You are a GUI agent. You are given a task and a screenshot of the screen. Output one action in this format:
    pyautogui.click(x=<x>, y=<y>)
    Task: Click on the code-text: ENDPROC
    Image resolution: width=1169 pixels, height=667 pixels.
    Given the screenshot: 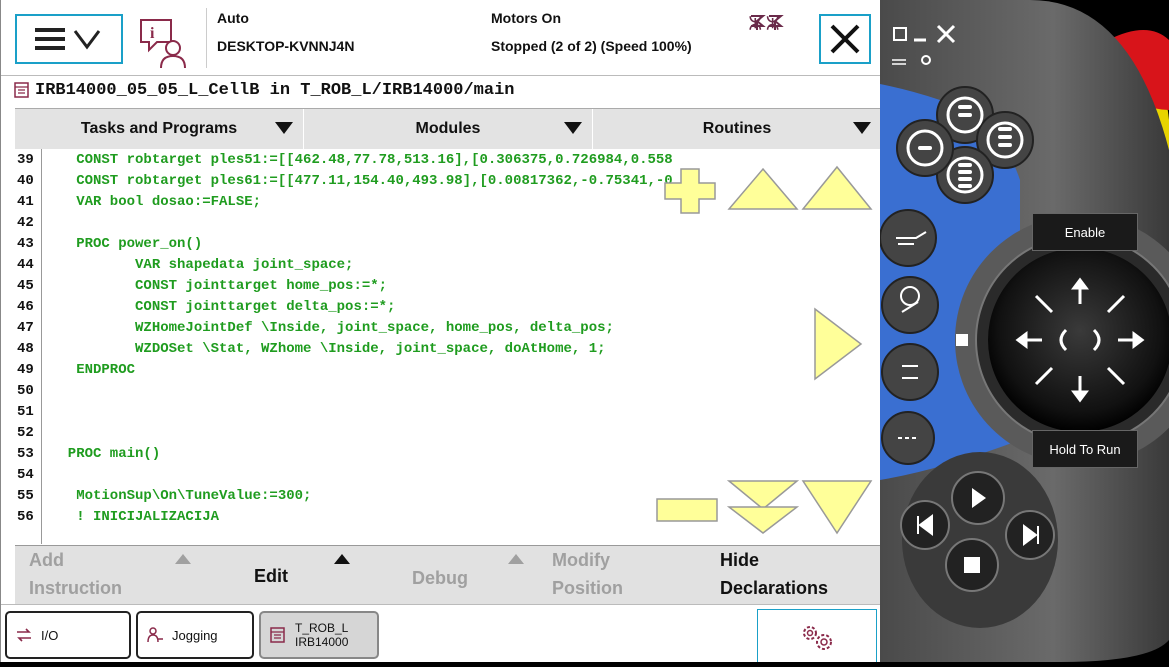 What is the action you would take?
    pyautogui.click(x=93, y=370)
    